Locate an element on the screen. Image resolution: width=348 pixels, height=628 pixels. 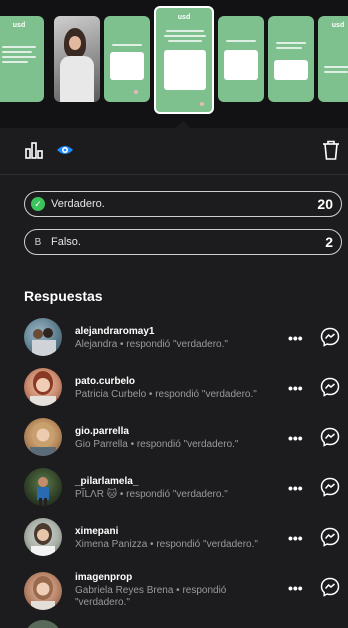
selected-story-caret is located at coordinates (183, 124).